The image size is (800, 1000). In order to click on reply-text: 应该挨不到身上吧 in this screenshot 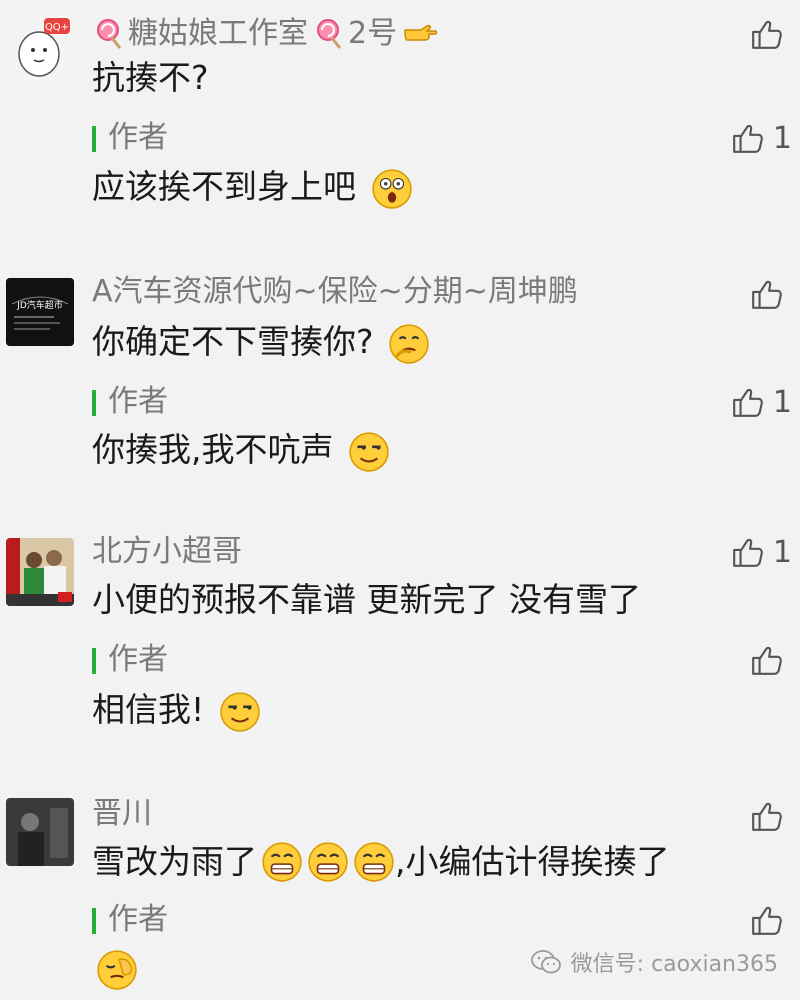, I will do `click(252, 187)`.